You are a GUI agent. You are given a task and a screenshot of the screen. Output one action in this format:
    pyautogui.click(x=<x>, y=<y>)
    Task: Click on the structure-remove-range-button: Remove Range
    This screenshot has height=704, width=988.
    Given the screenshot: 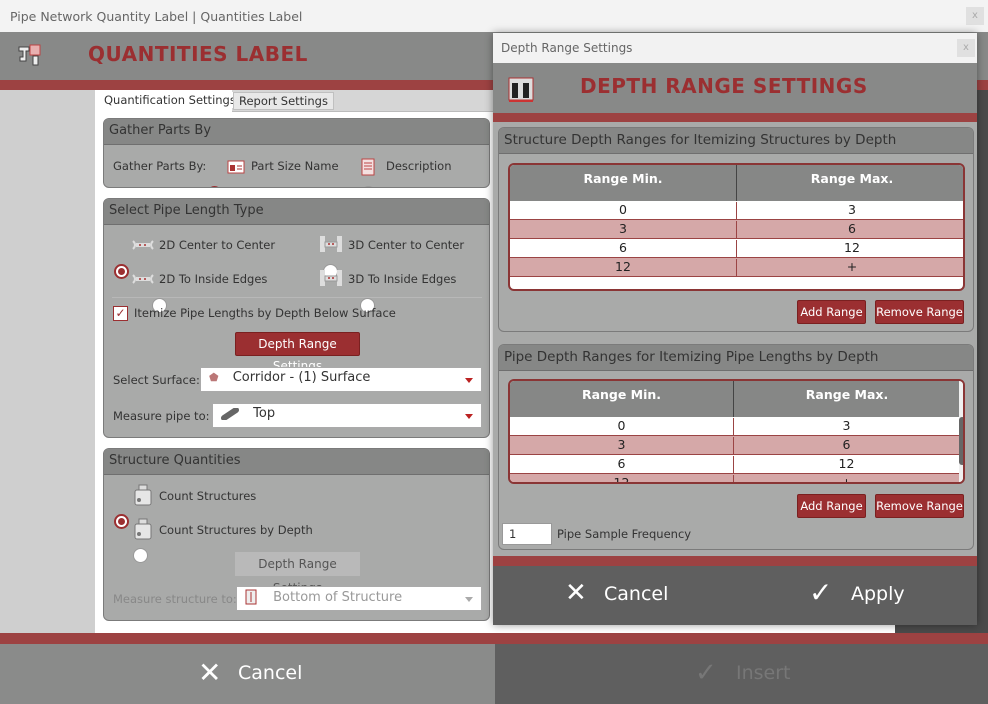 What is the action you would take?
    pyautogui.click(x=919, y=312)
    